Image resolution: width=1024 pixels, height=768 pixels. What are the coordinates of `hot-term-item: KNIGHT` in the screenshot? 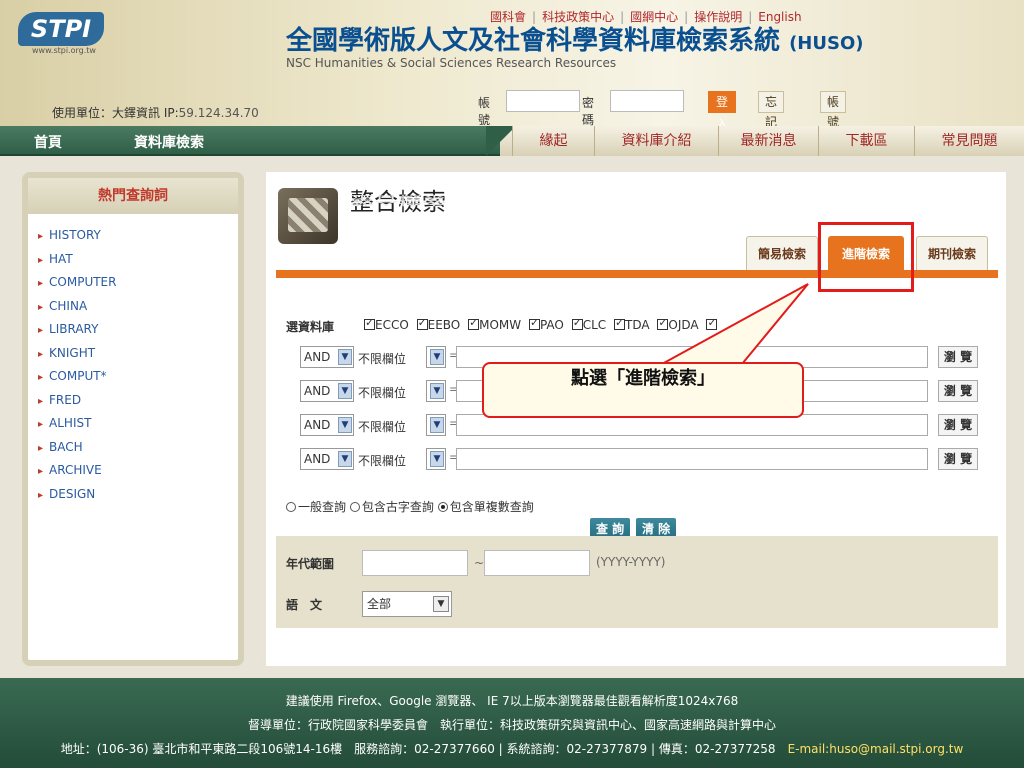 It's located at (138, 354).